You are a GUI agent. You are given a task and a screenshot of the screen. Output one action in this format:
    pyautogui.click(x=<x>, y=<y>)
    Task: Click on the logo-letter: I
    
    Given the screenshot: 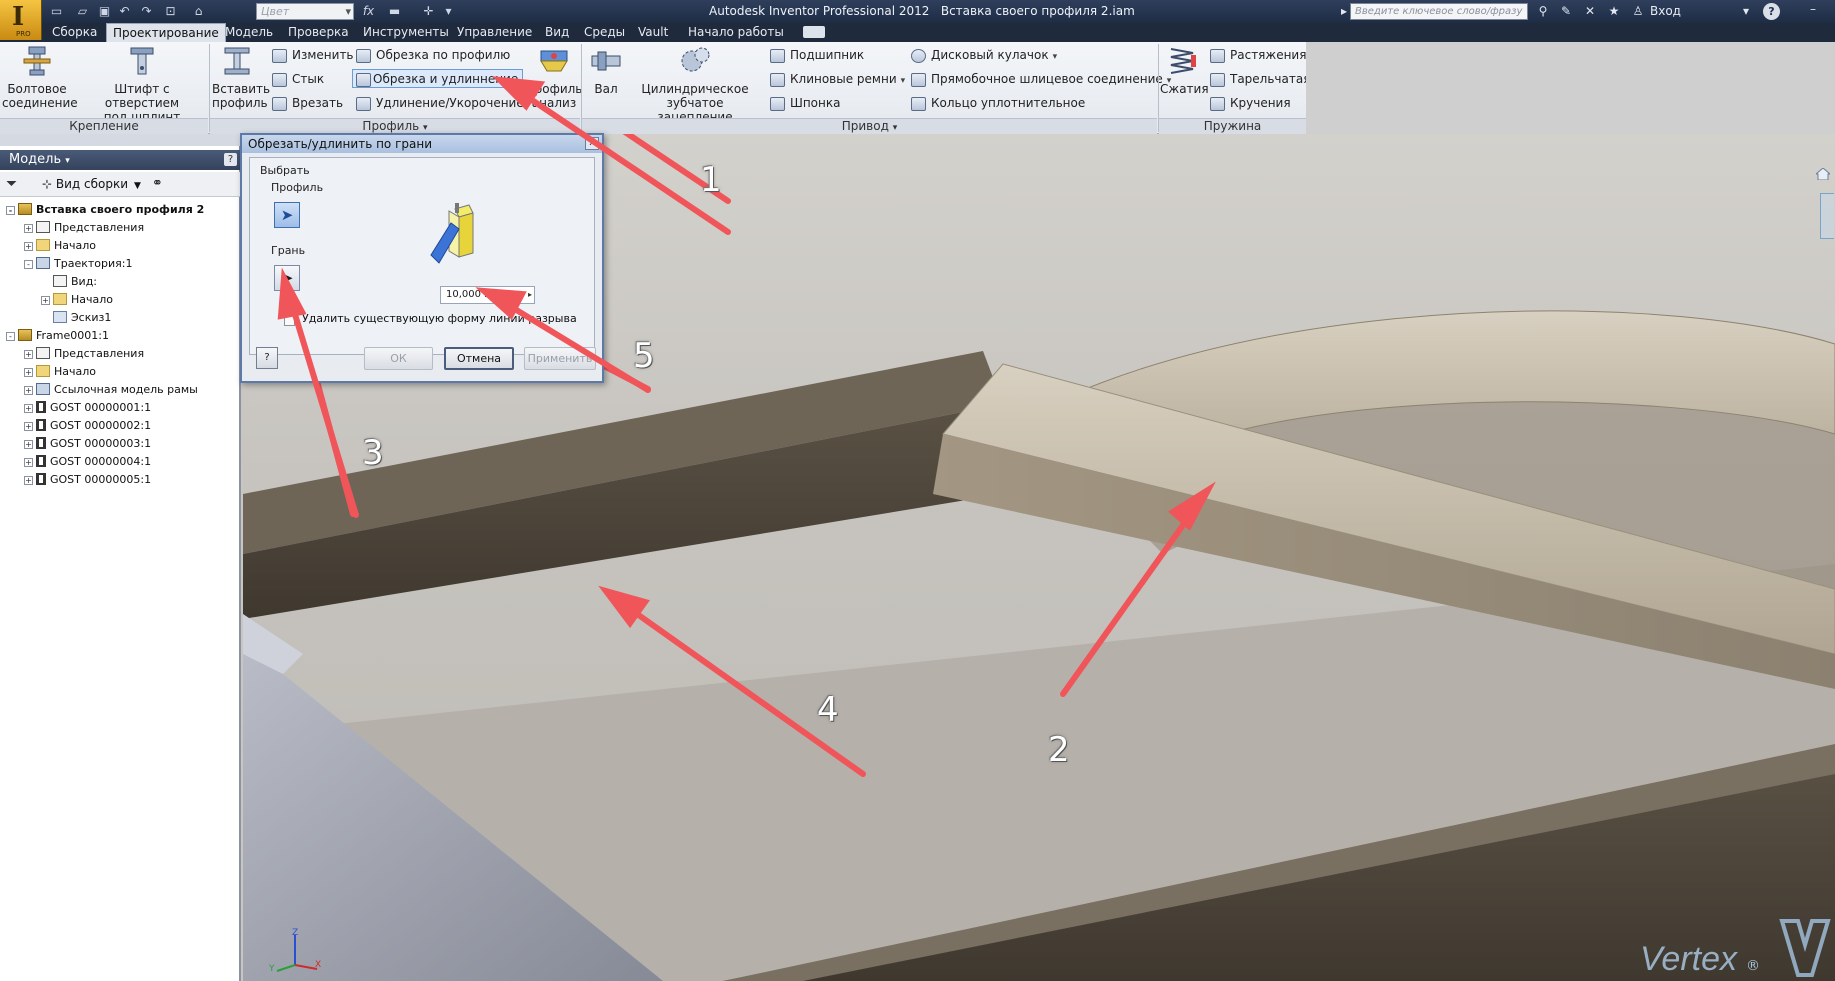 What is the action you would take?
    pyautogui.click(x=18, y=17)
    